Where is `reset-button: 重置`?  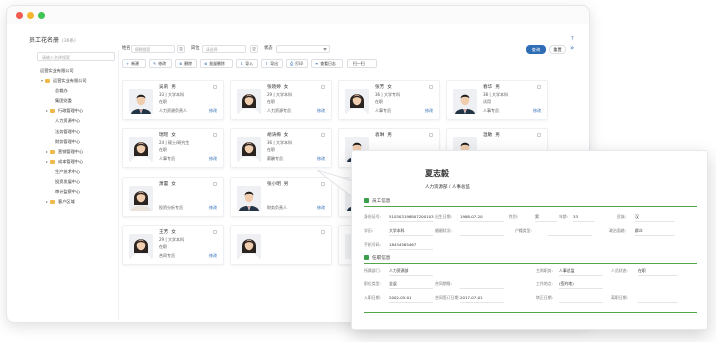 reset-button: 重置 is located at coordinates (557, 49).